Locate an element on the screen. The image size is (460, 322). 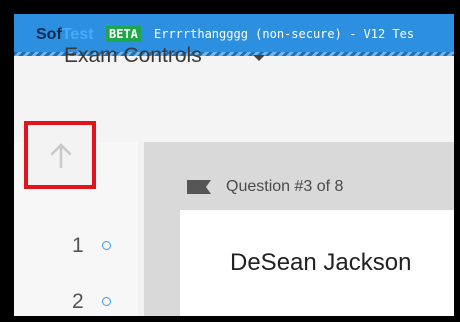
question-text: DeSean Jackson is located at coordinates (321, 262).